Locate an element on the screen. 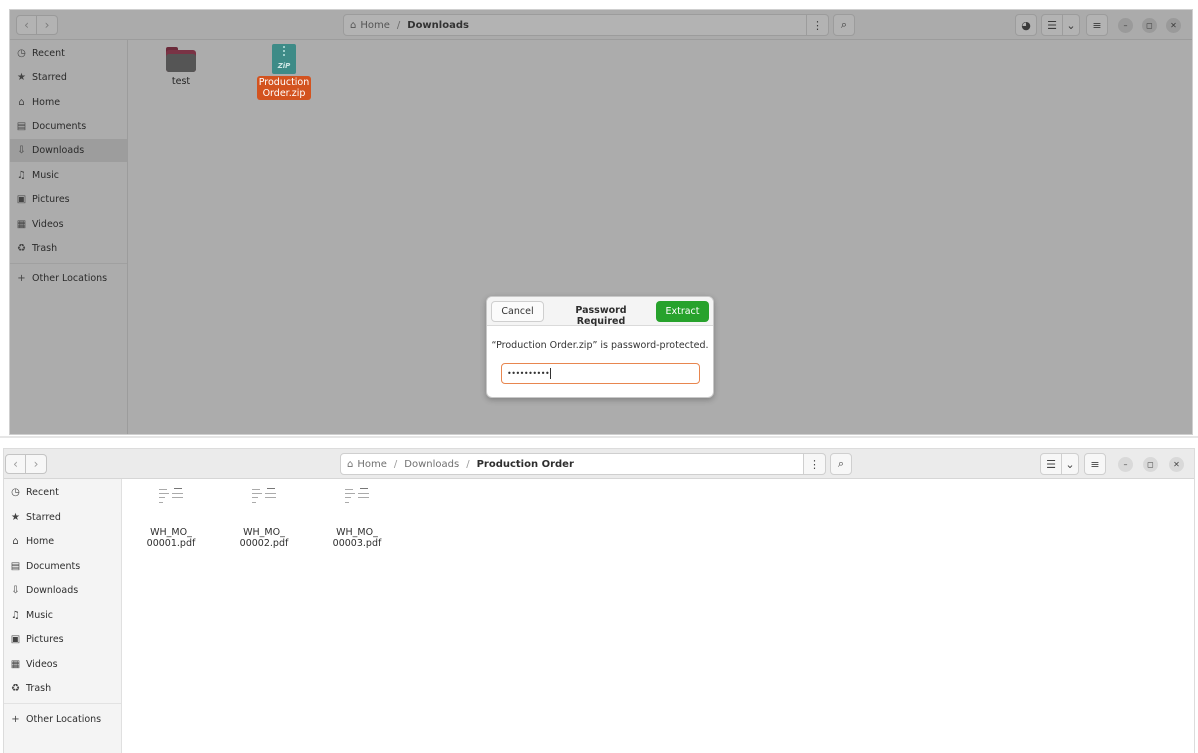  breadcrumb: ⌂ Home / Downloads / Production Order is located at coordinates (572, 464).